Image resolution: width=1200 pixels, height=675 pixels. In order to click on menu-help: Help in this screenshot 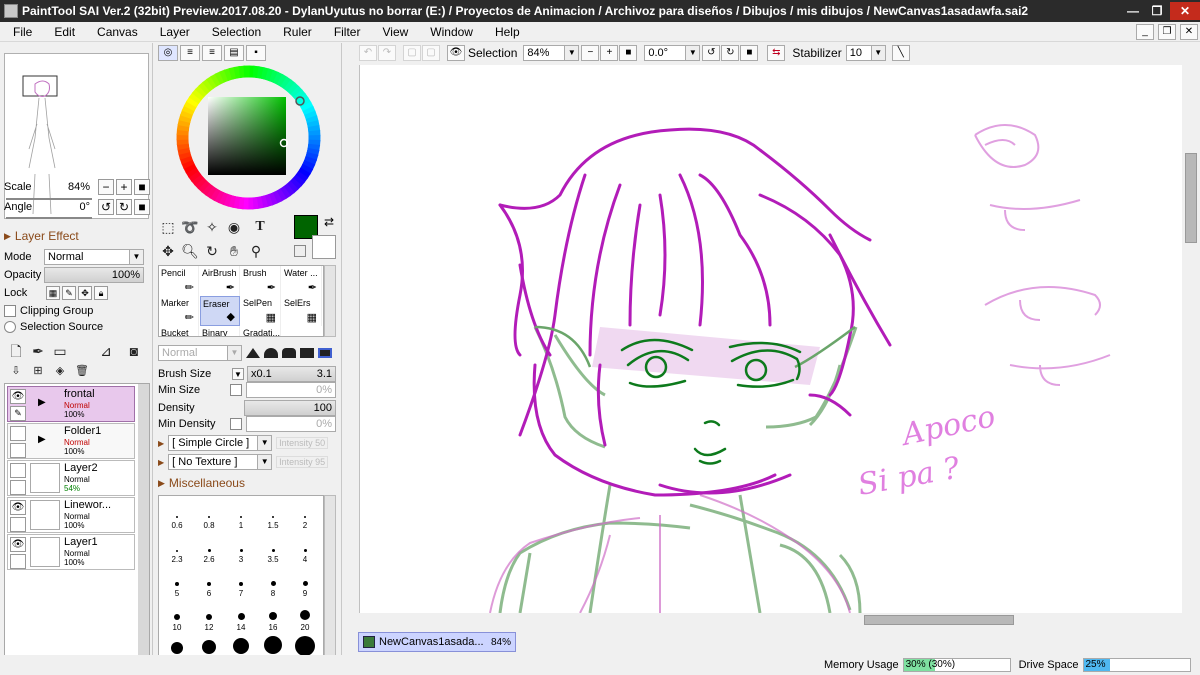, I will do `click(505, 32)`.